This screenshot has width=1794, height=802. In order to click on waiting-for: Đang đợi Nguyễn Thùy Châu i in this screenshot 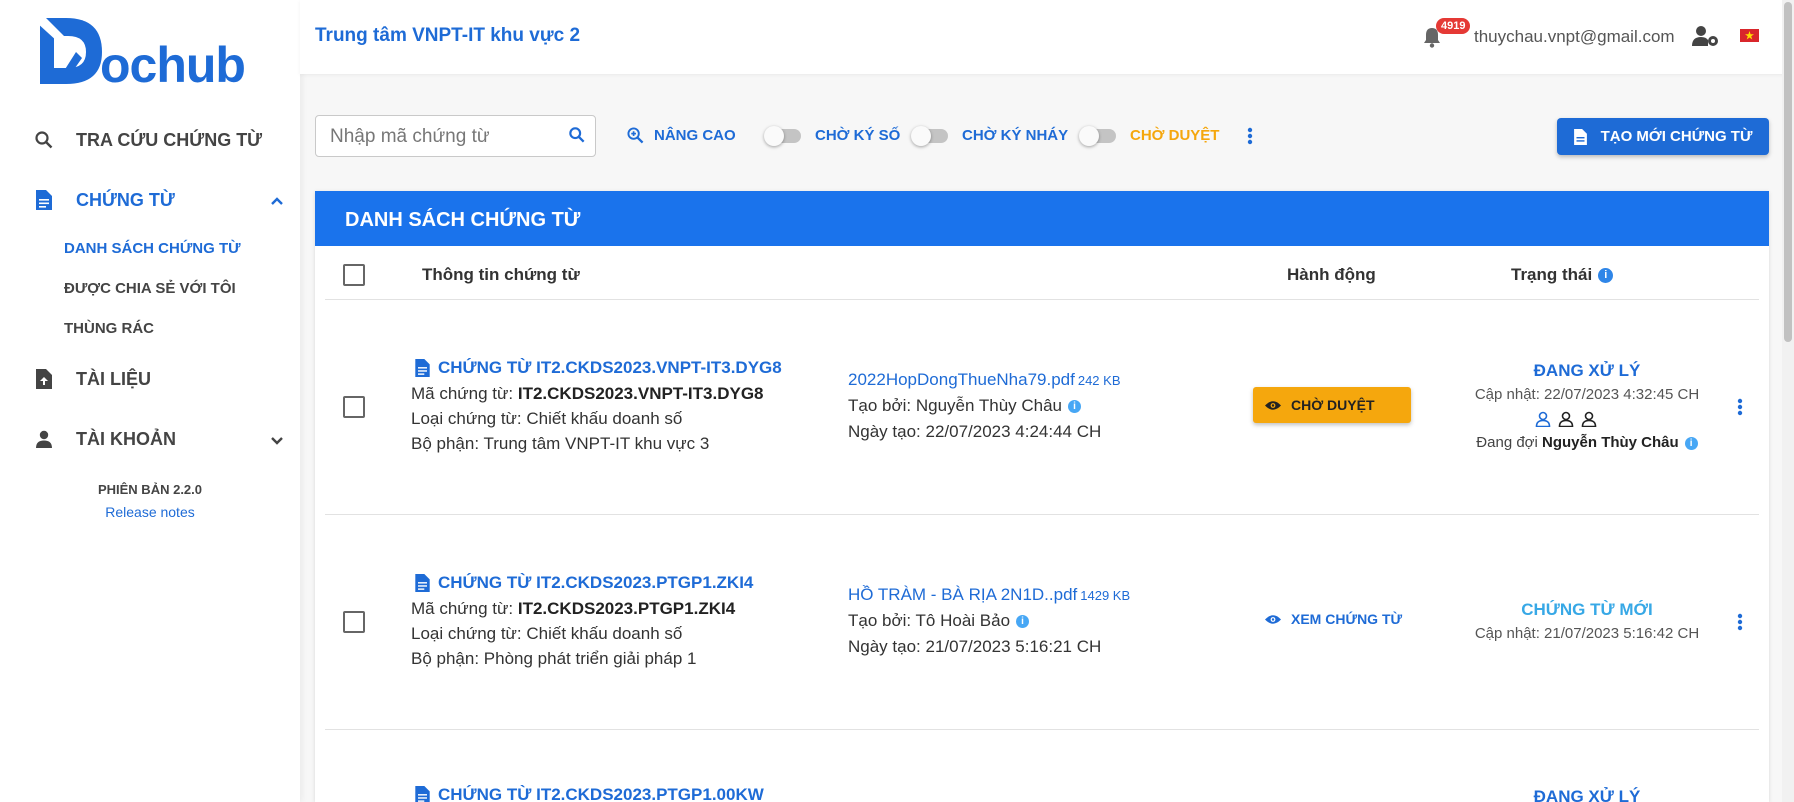, I will do `click(1587, 442)`.